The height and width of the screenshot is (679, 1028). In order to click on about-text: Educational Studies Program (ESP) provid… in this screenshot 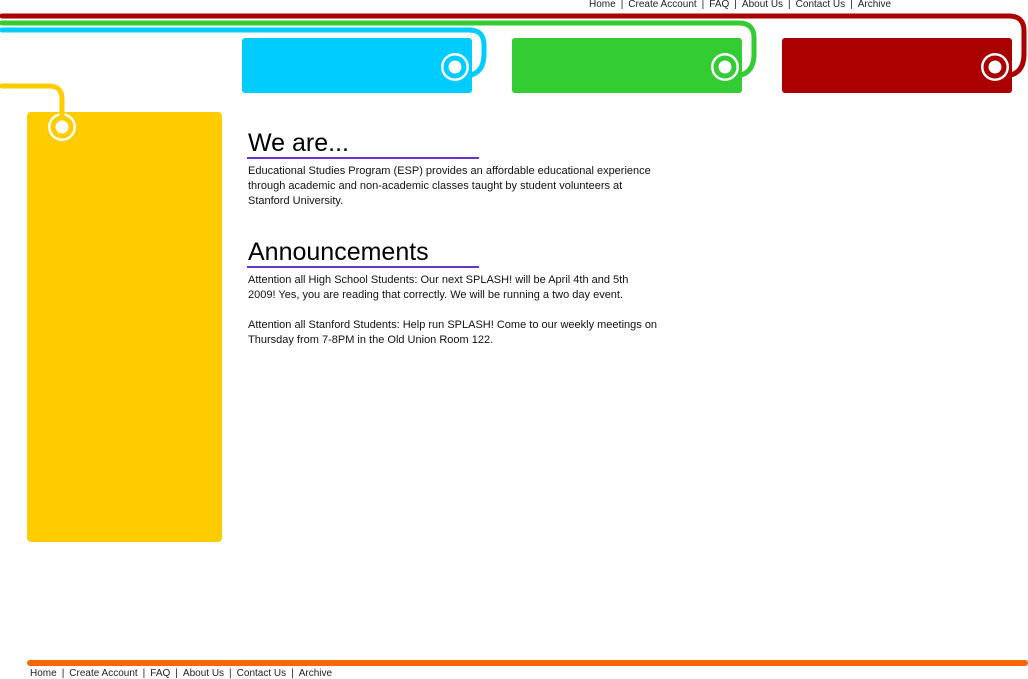, I will do `click(449, 186)`.